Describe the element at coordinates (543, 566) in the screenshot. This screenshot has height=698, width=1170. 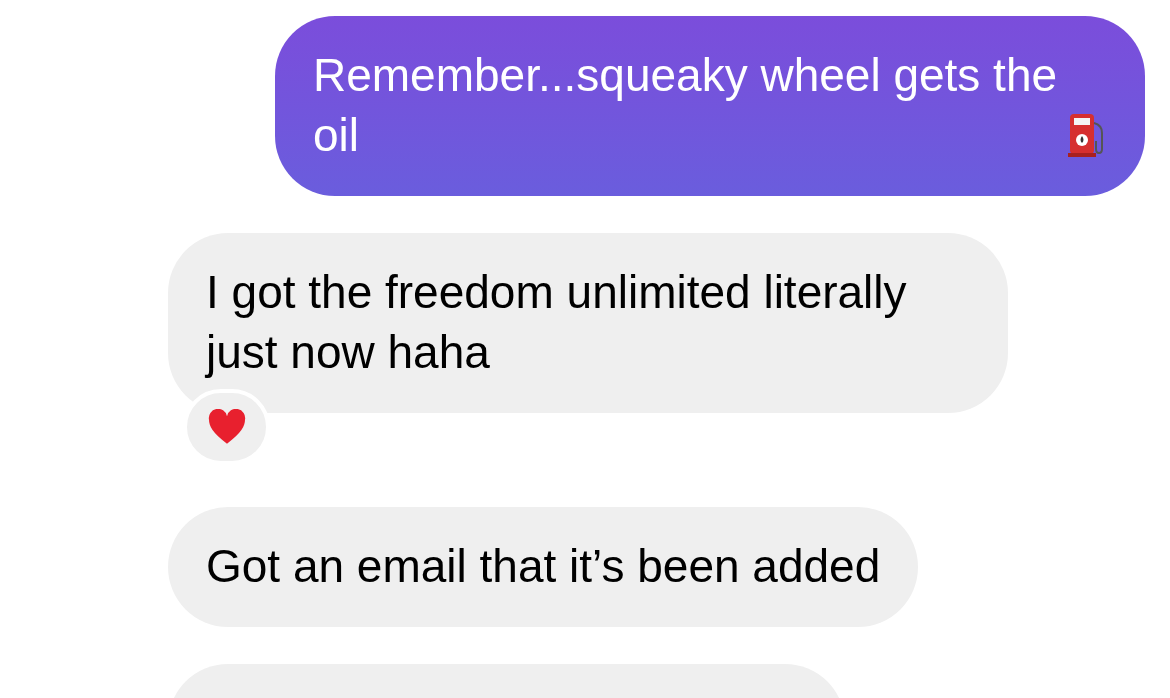
I see `message-text: Got an email that it’s been added` at that location.